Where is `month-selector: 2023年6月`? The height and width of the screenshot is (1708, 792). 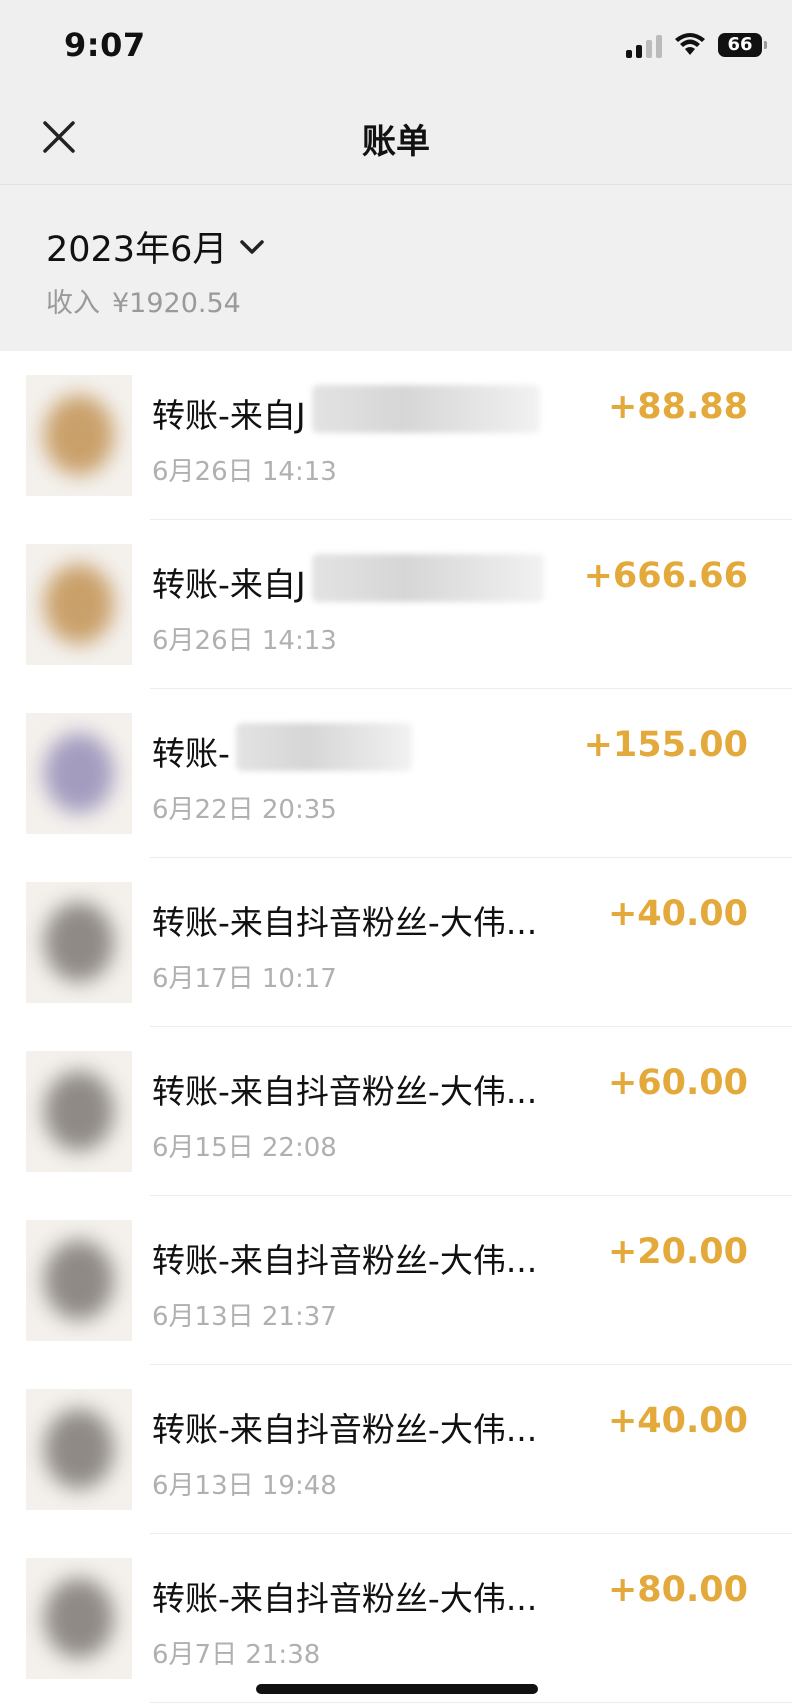 month-selector: 2023年6月 is located at coordinates (155, 246).